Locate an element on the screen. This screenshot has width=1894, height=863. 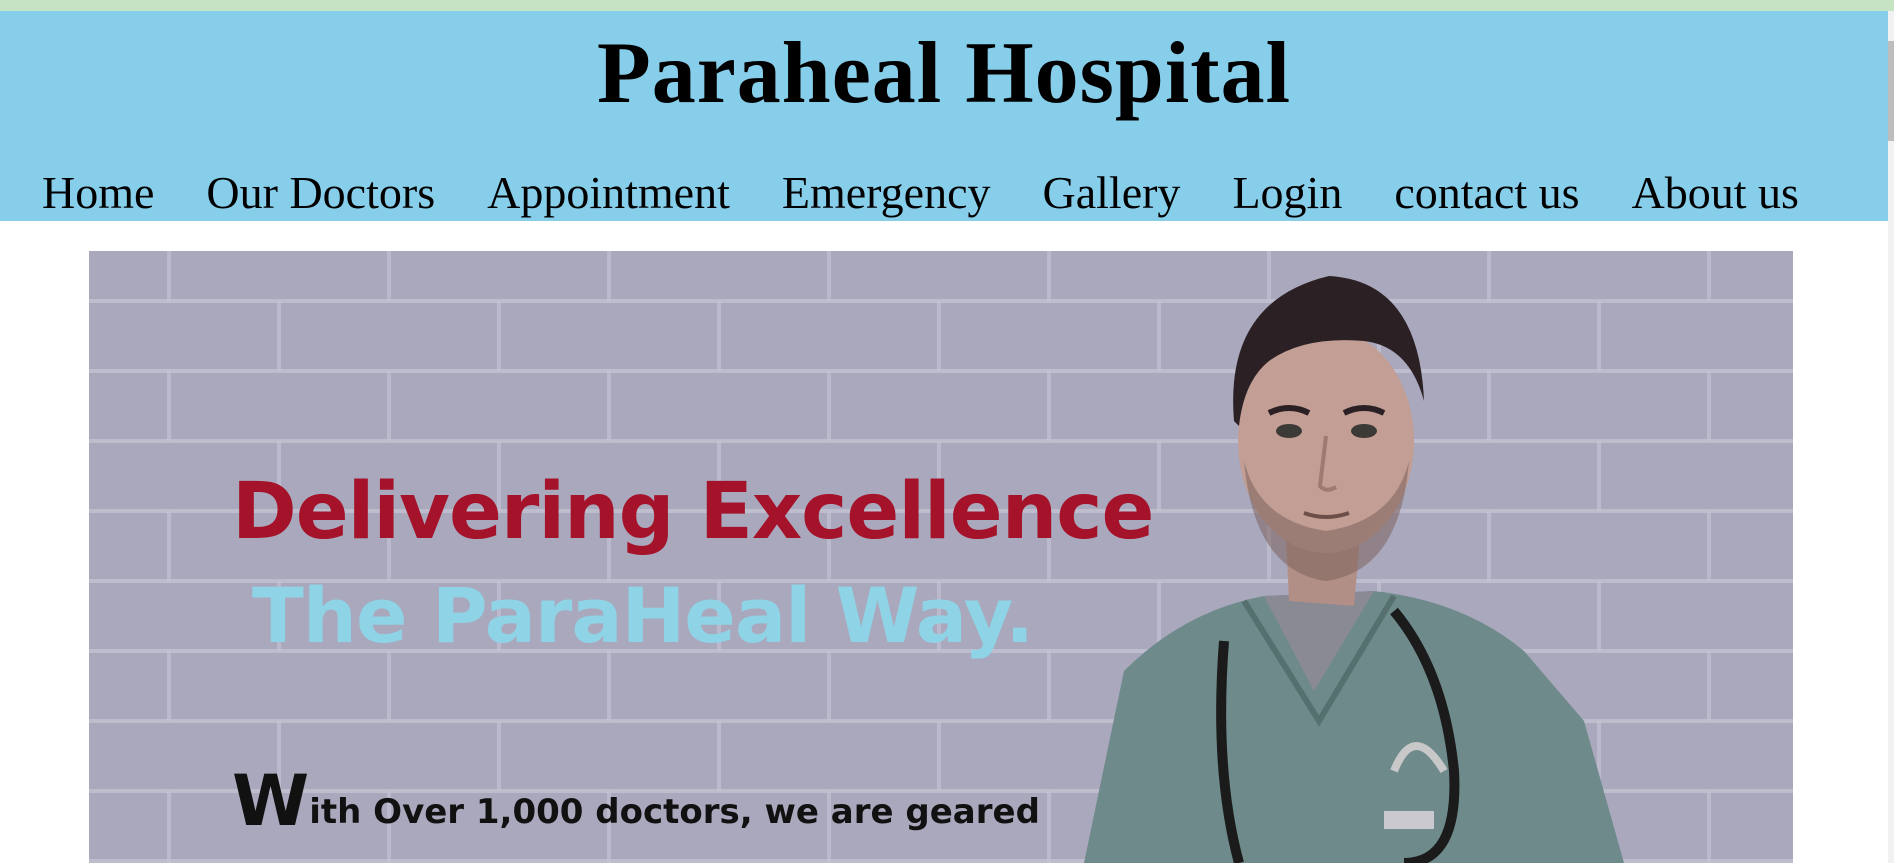
top-strip is located at coordinates (947, 5).